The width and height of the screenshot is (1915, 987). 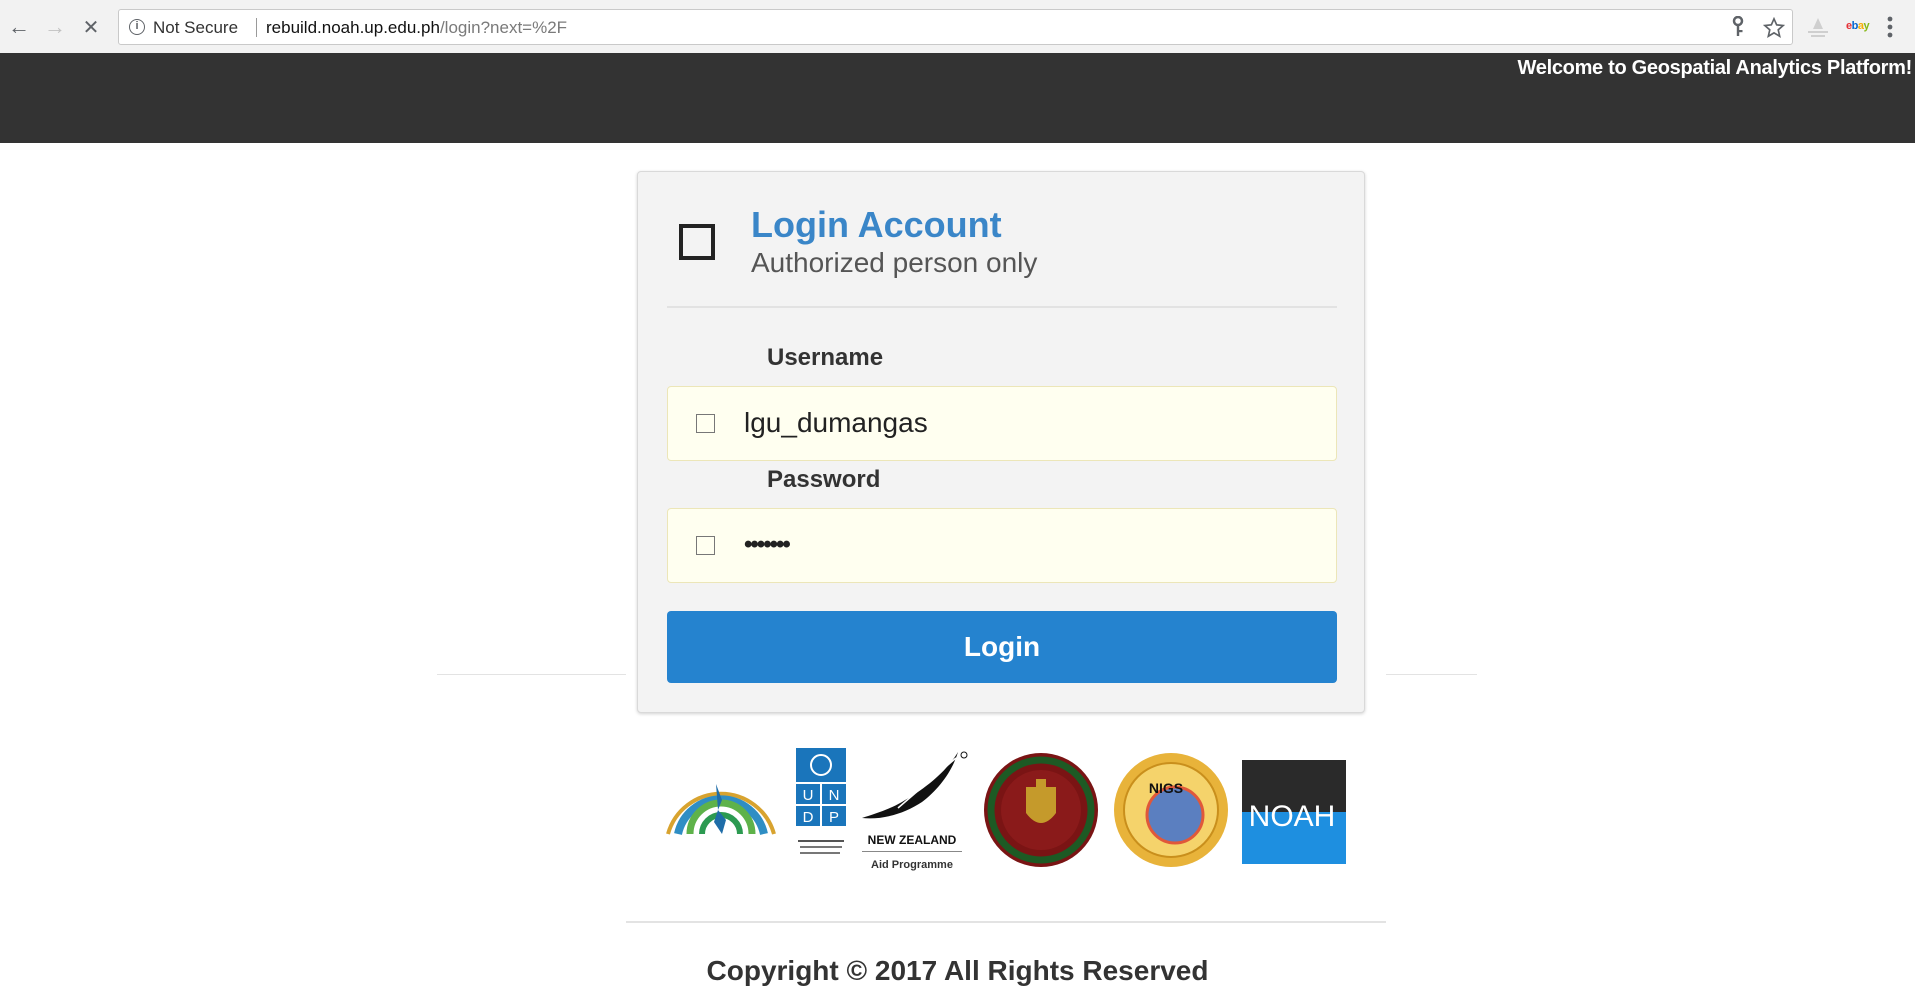 What do you see at coordinates (1041, 810) in the screenshot?
I see `up-seal-logo` at bounding box center [1041, 810].